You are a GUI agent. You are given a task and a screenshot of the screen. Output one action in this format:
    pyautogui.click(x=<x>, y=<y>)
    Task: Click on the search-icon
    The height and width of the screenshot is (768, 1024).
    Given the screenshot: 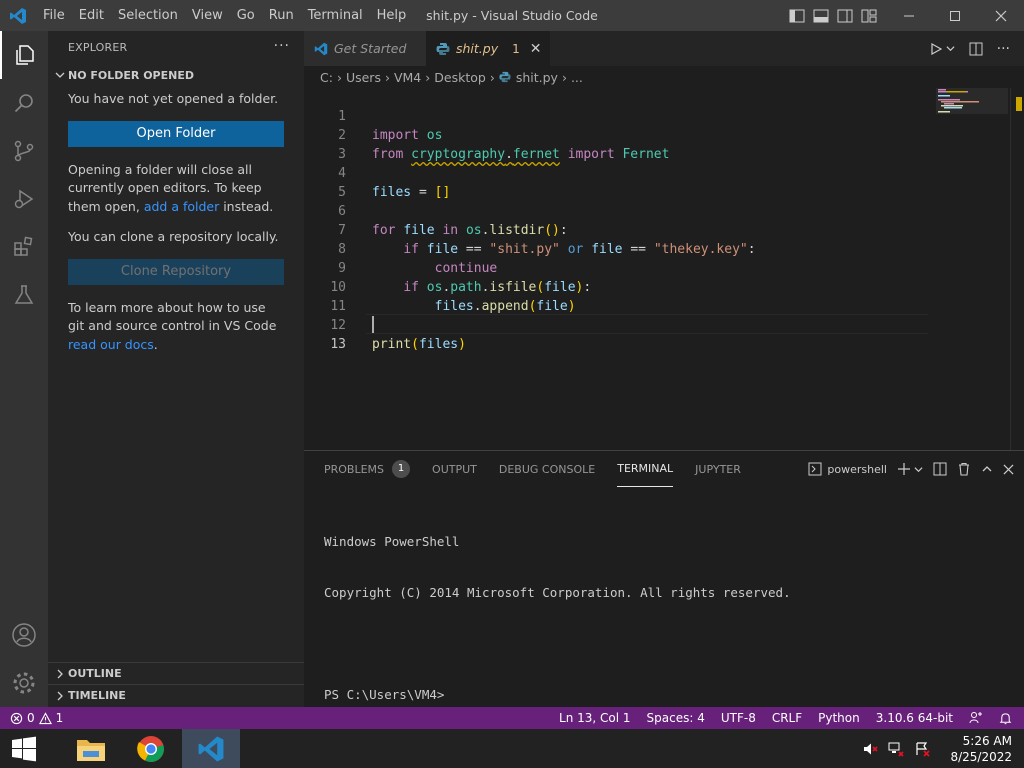 What is the action you would take?
    pyautogui.click(x=24, y=103)
    